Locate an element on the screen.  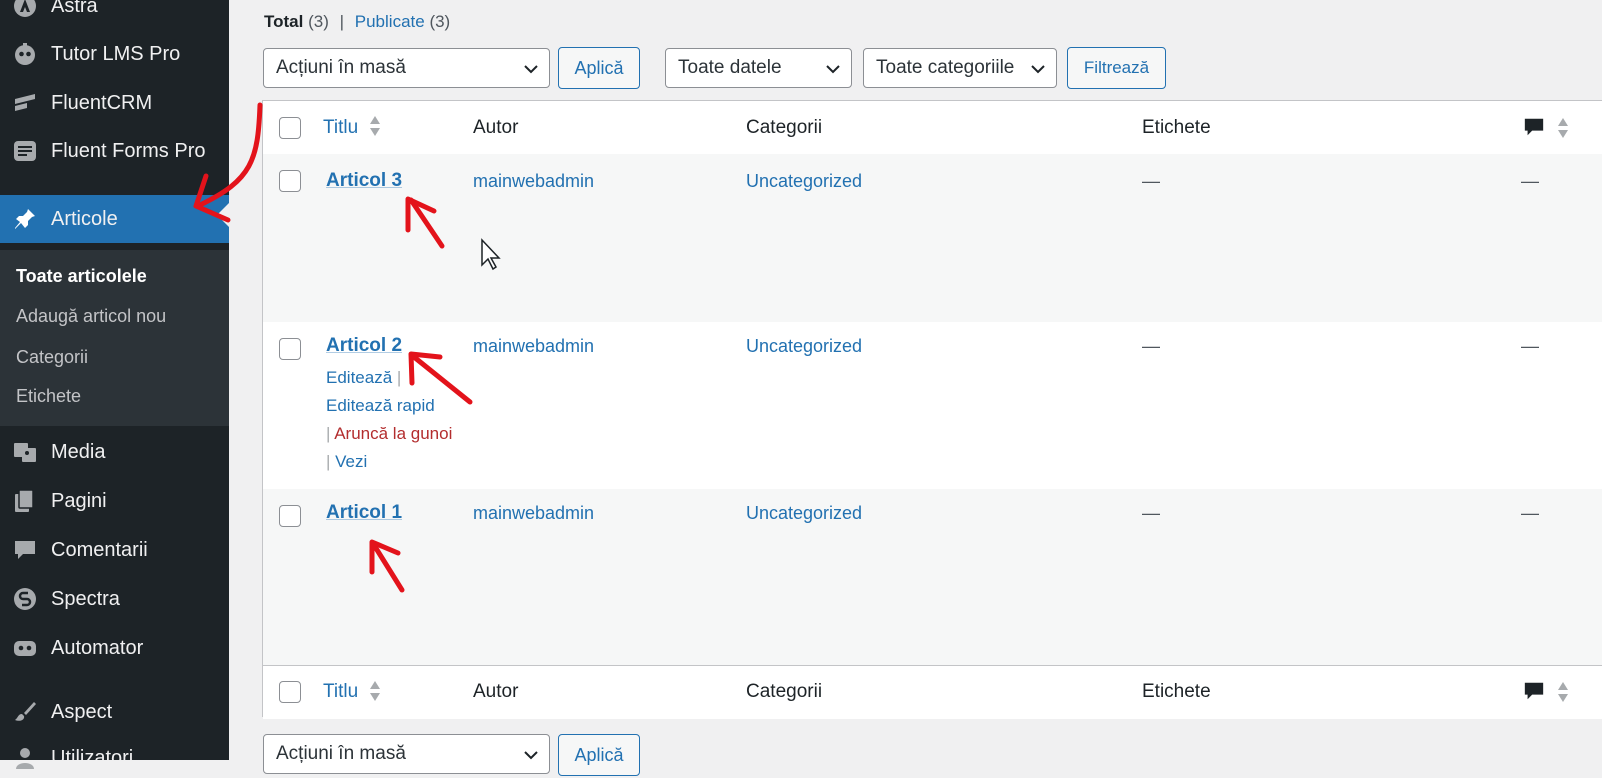
post-status-views: Total (3) | Publicate (3) is located at coordinates (357, 22).